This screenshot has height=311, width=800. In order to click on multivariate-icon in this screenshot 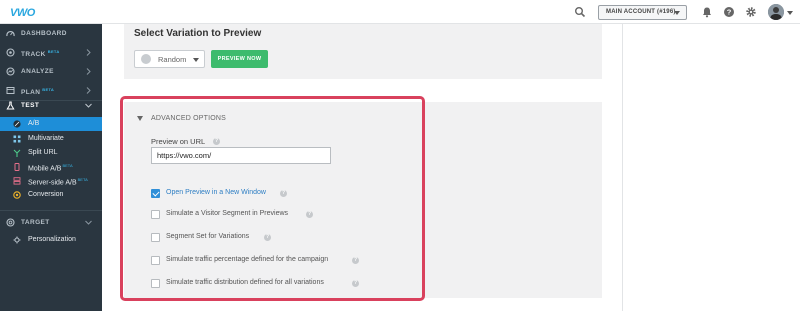, I will do `click(17, 139)`.